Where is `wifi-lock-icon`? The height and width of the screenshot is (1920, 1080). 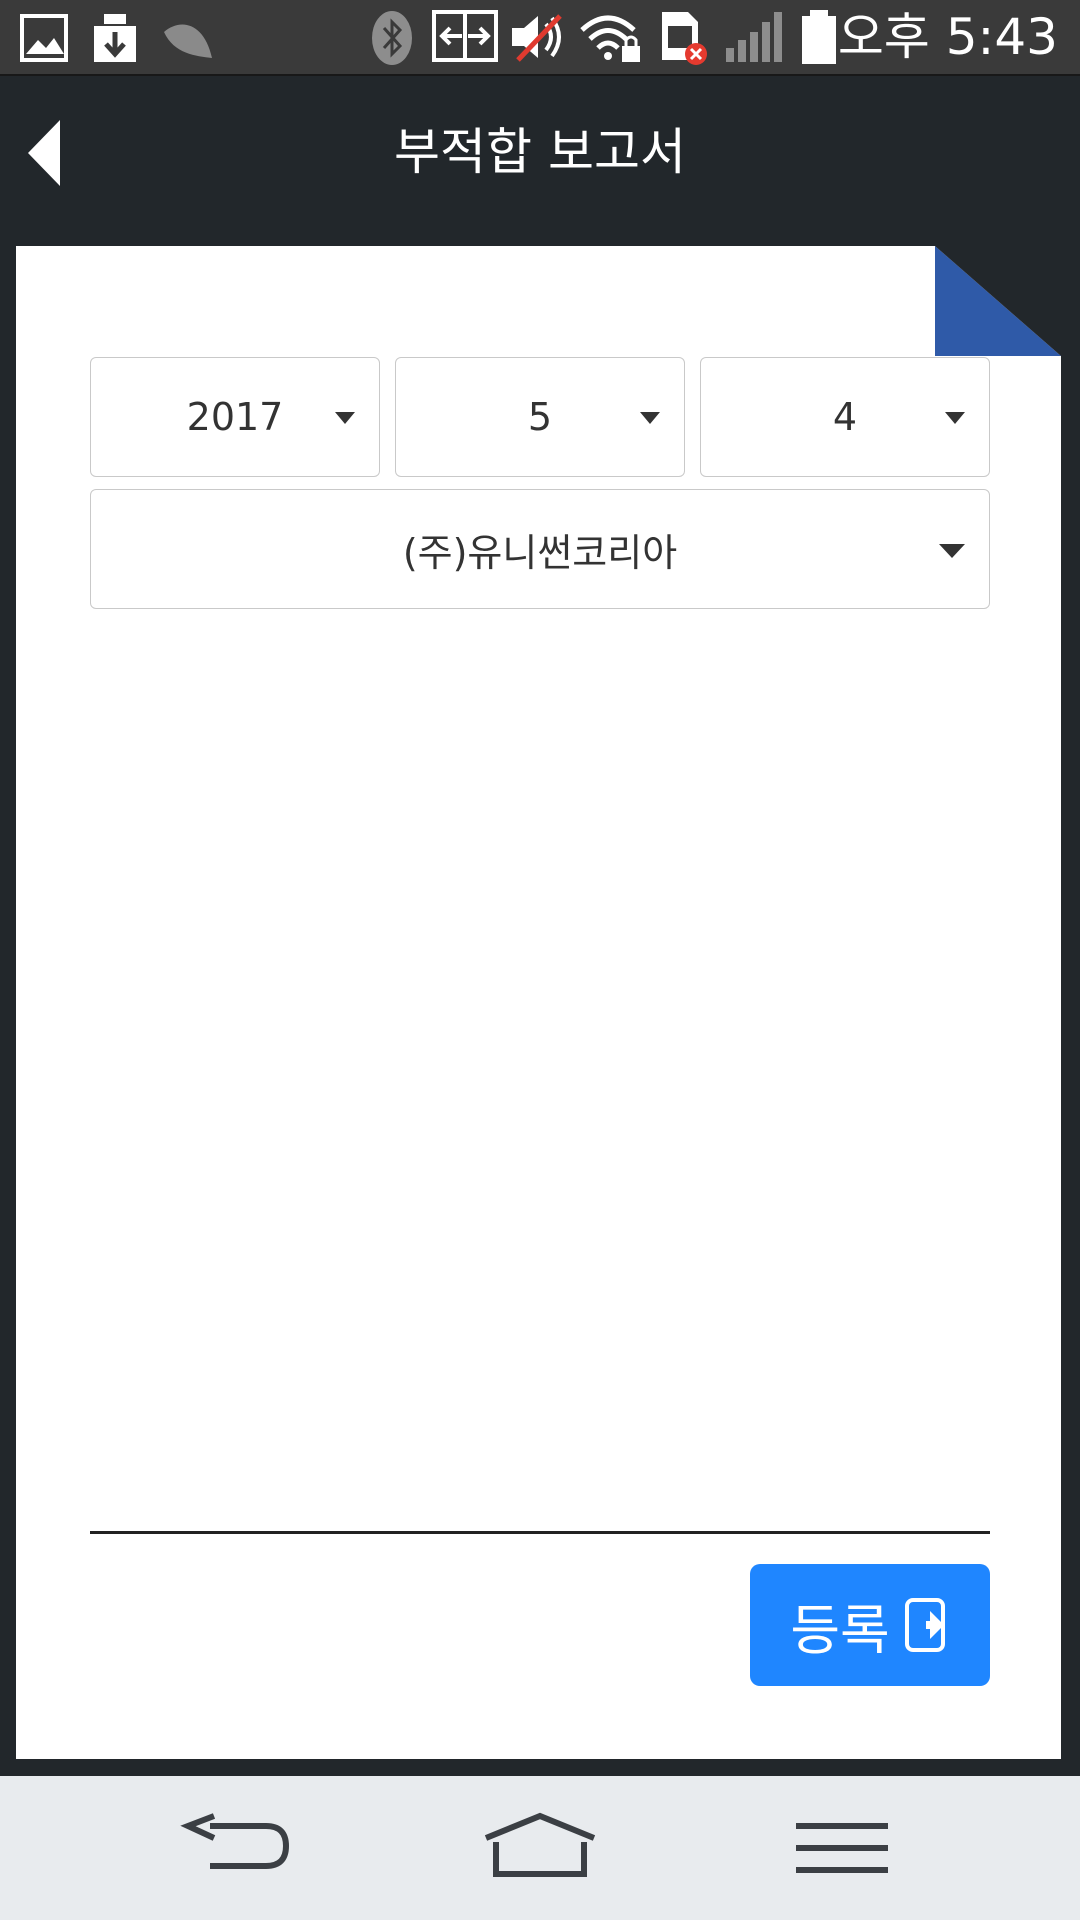
wifi-lock-icon is located at coordinates (610, 38).